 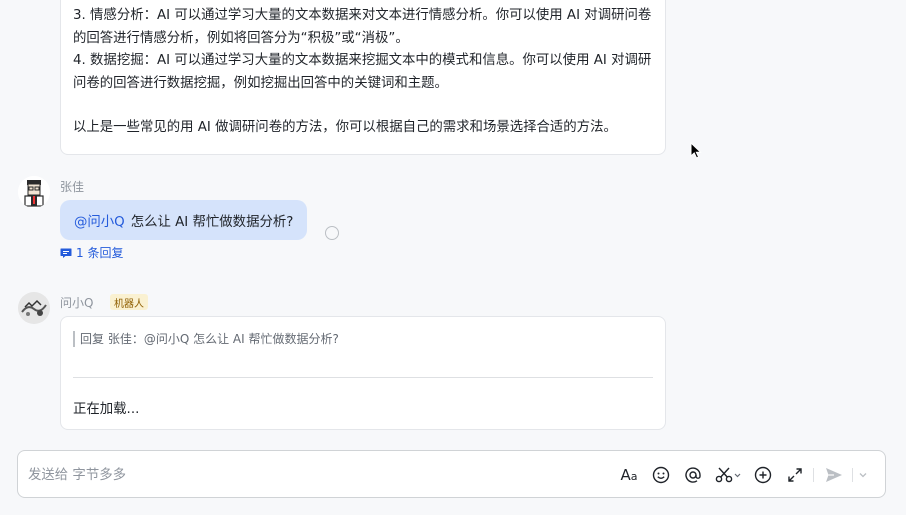 I want to click on send-icon, so click(x=834, y=475).